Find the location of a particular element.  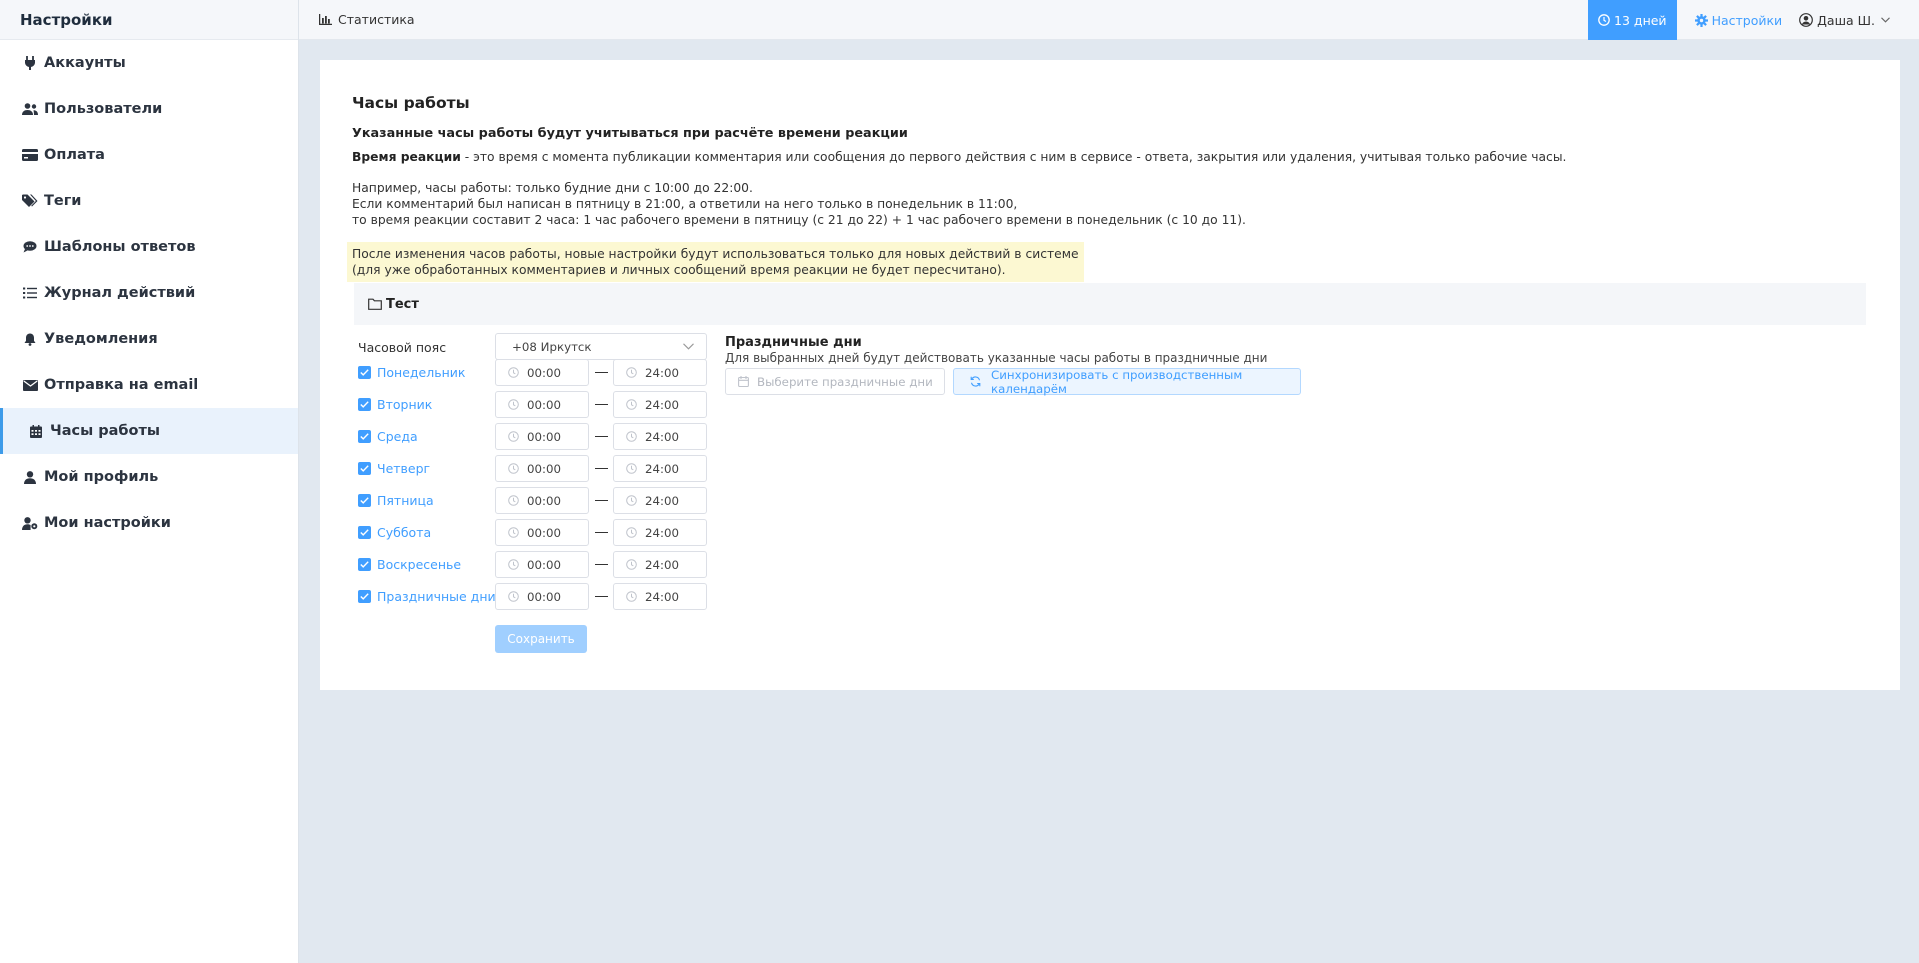

refresh-icon is located at coordinates (980, 381).